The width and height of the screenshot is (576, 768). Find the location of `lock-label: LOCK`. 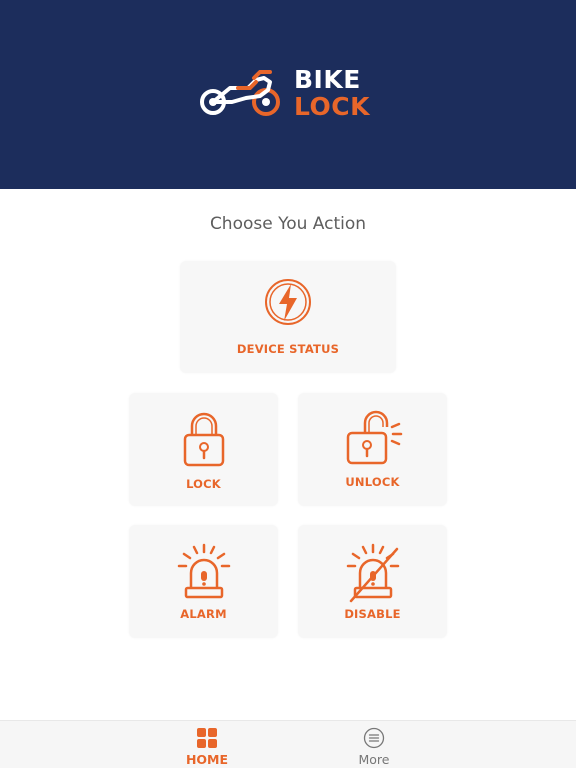

lock-label: LOCK is located at coordinates (203, 484).